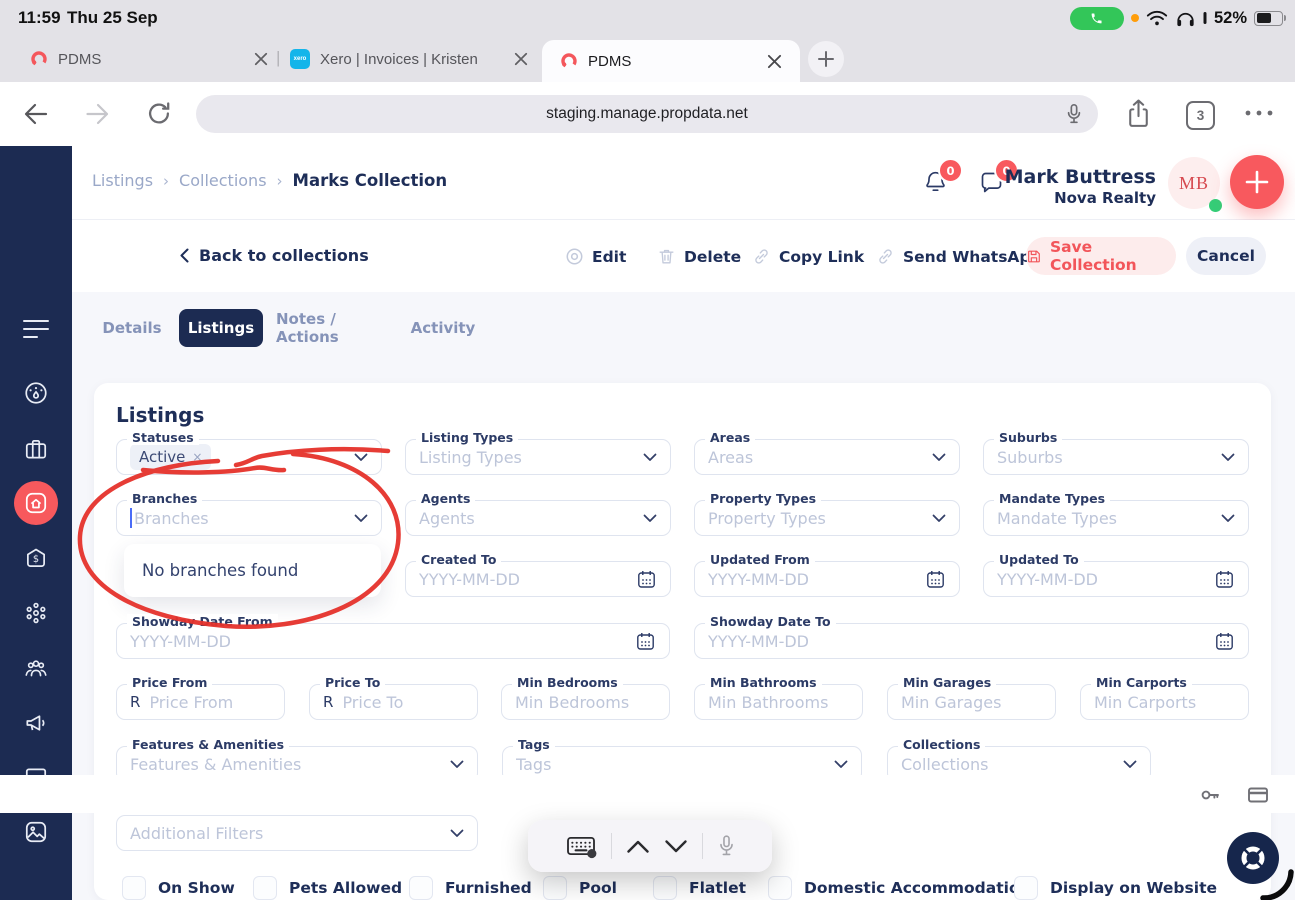 Image resolution: width=1295 pixels, height=900 pixels. What do you see at coordinates (1138, 113) in the screenshot?
I see `share-icon` at bounding box center [1138, 113].